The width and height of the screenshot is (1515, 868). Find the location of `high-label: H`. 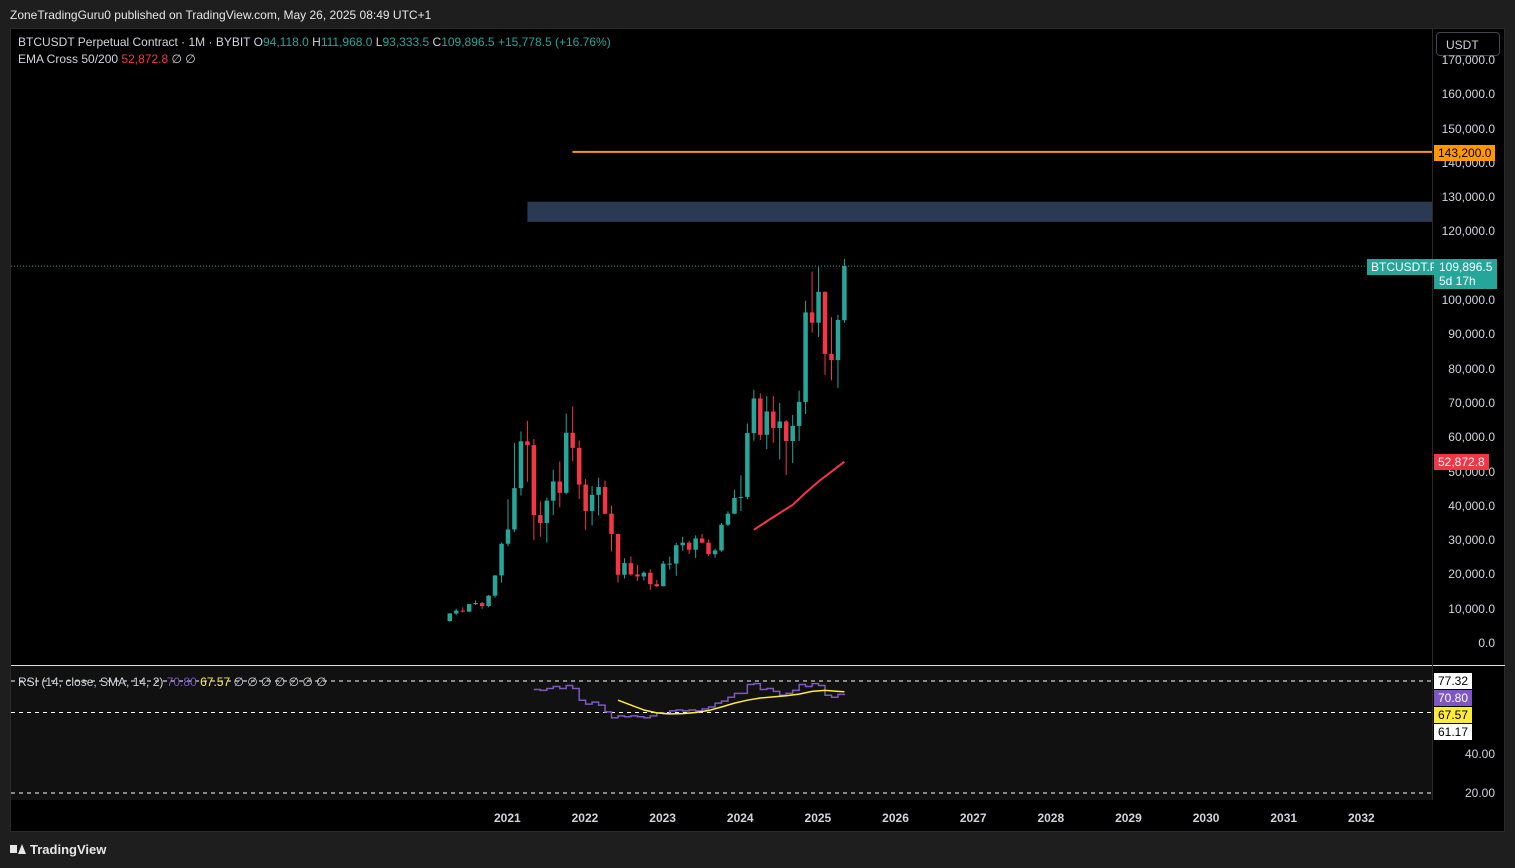

high-label: H is located at coordinates (316, 42).